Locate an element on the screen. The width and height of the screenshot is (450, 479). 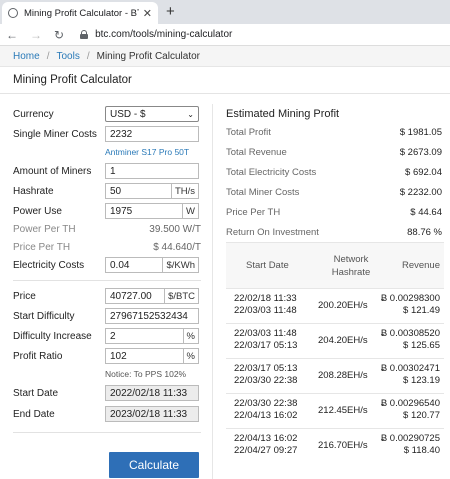
difficulty-increase-label: Difficulty Increase is located at coordinates (52, 336).